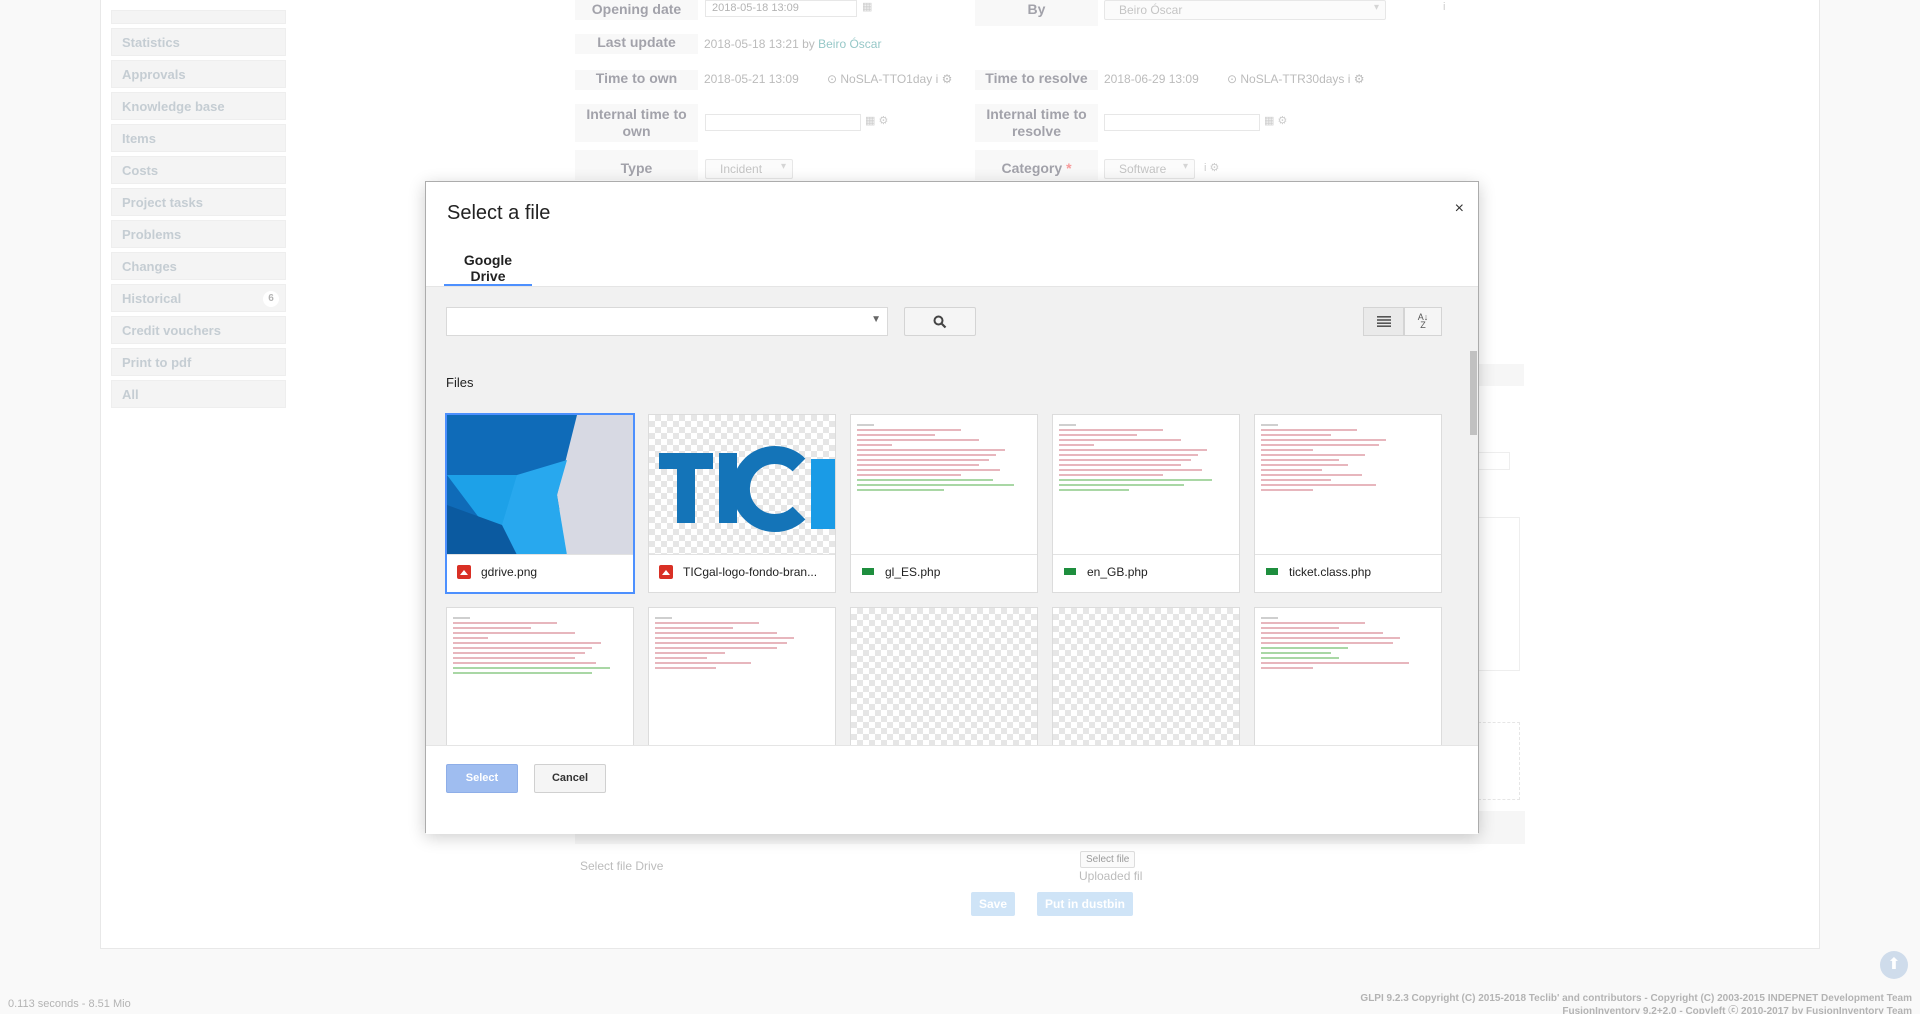 The image size is (1920, 1014). What do you see at coordinates (747, 489) in the screenshot?
I see `ticgal-logo-image` at bounding box center [747, 489].